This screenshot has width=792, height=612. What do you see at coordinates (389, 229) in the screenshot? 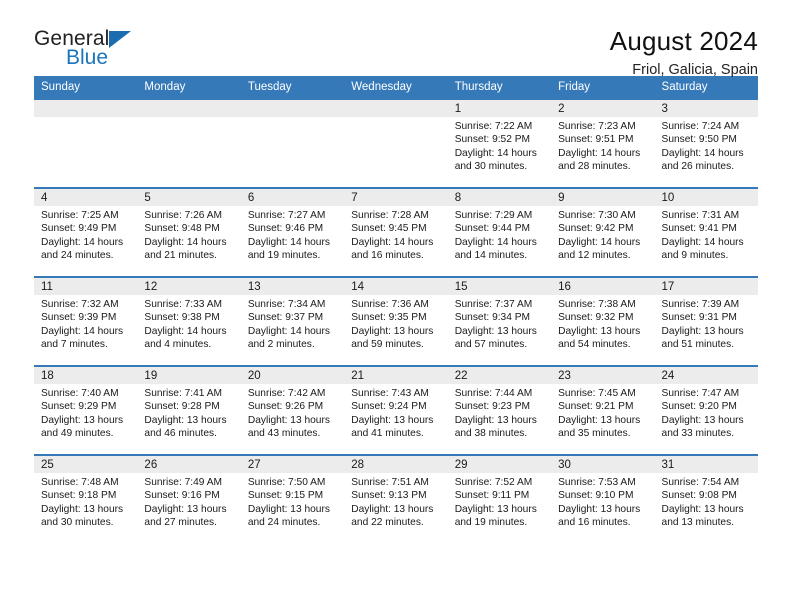
I see `sunset-text: Sunset: 9:45 PM` at bounding box center [389, 229].